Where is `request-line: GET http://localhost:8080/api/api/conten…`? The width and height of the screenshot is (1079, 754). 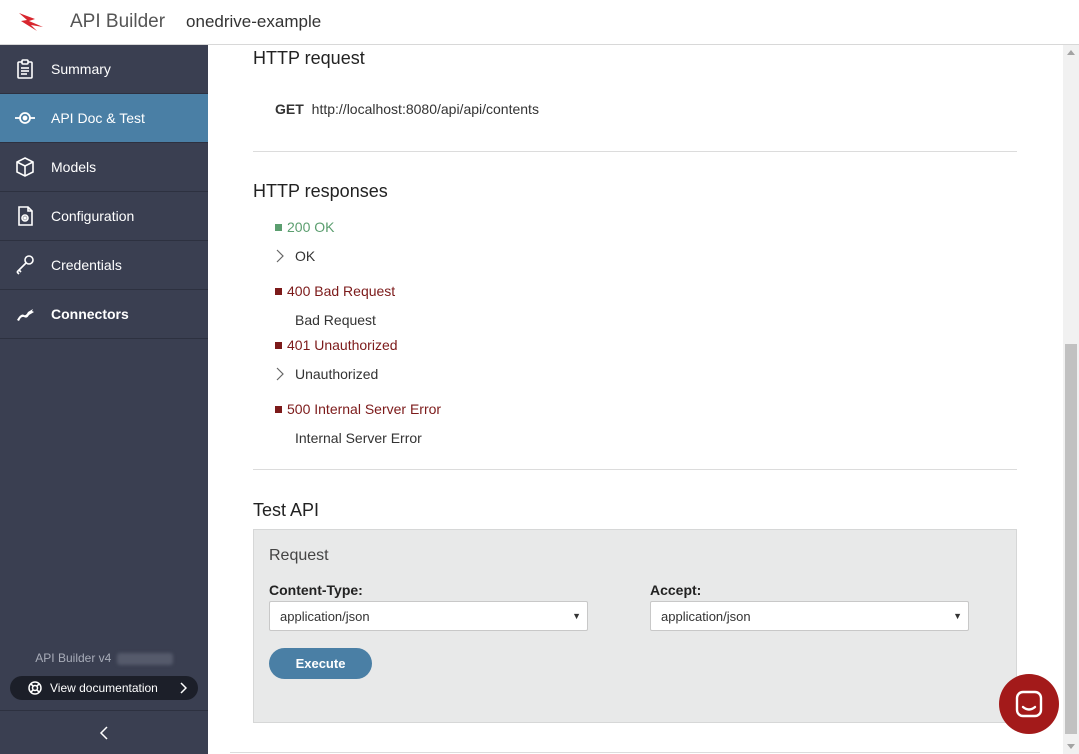
request-line: GET http://localhost:8080/api/api/conten… is located at coordinates (407, 109).